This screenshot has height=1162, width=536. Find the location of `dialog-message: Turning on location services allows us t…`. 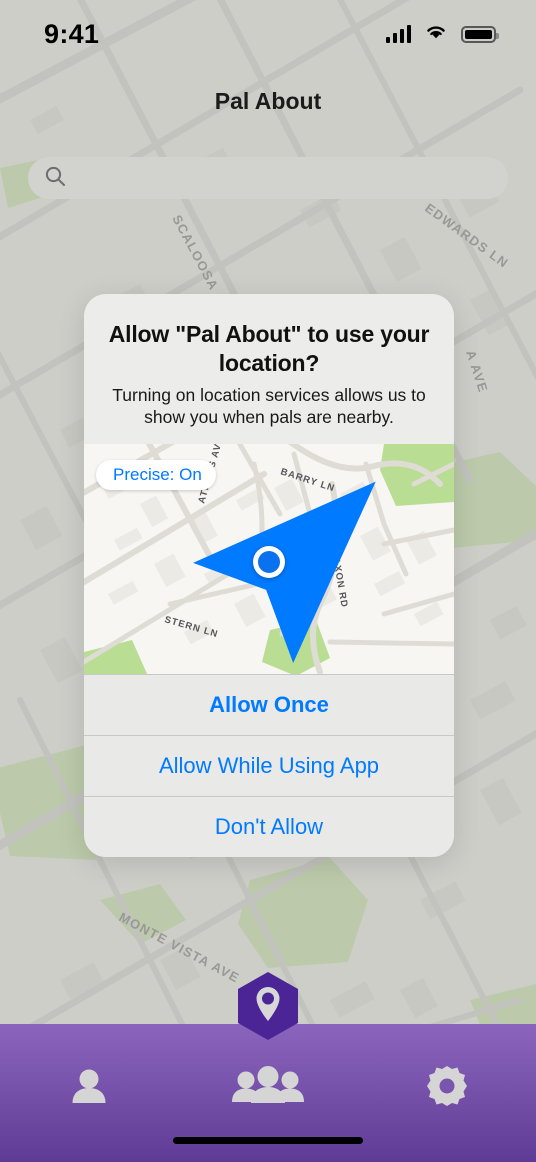

dialog-message: Turning on location services allows us t… is located at coordinates (269, 406).